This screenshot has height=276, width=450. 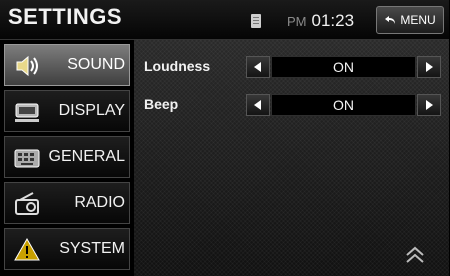 I want to click on double-chevron-up-icon, so click(x=415, y=255).